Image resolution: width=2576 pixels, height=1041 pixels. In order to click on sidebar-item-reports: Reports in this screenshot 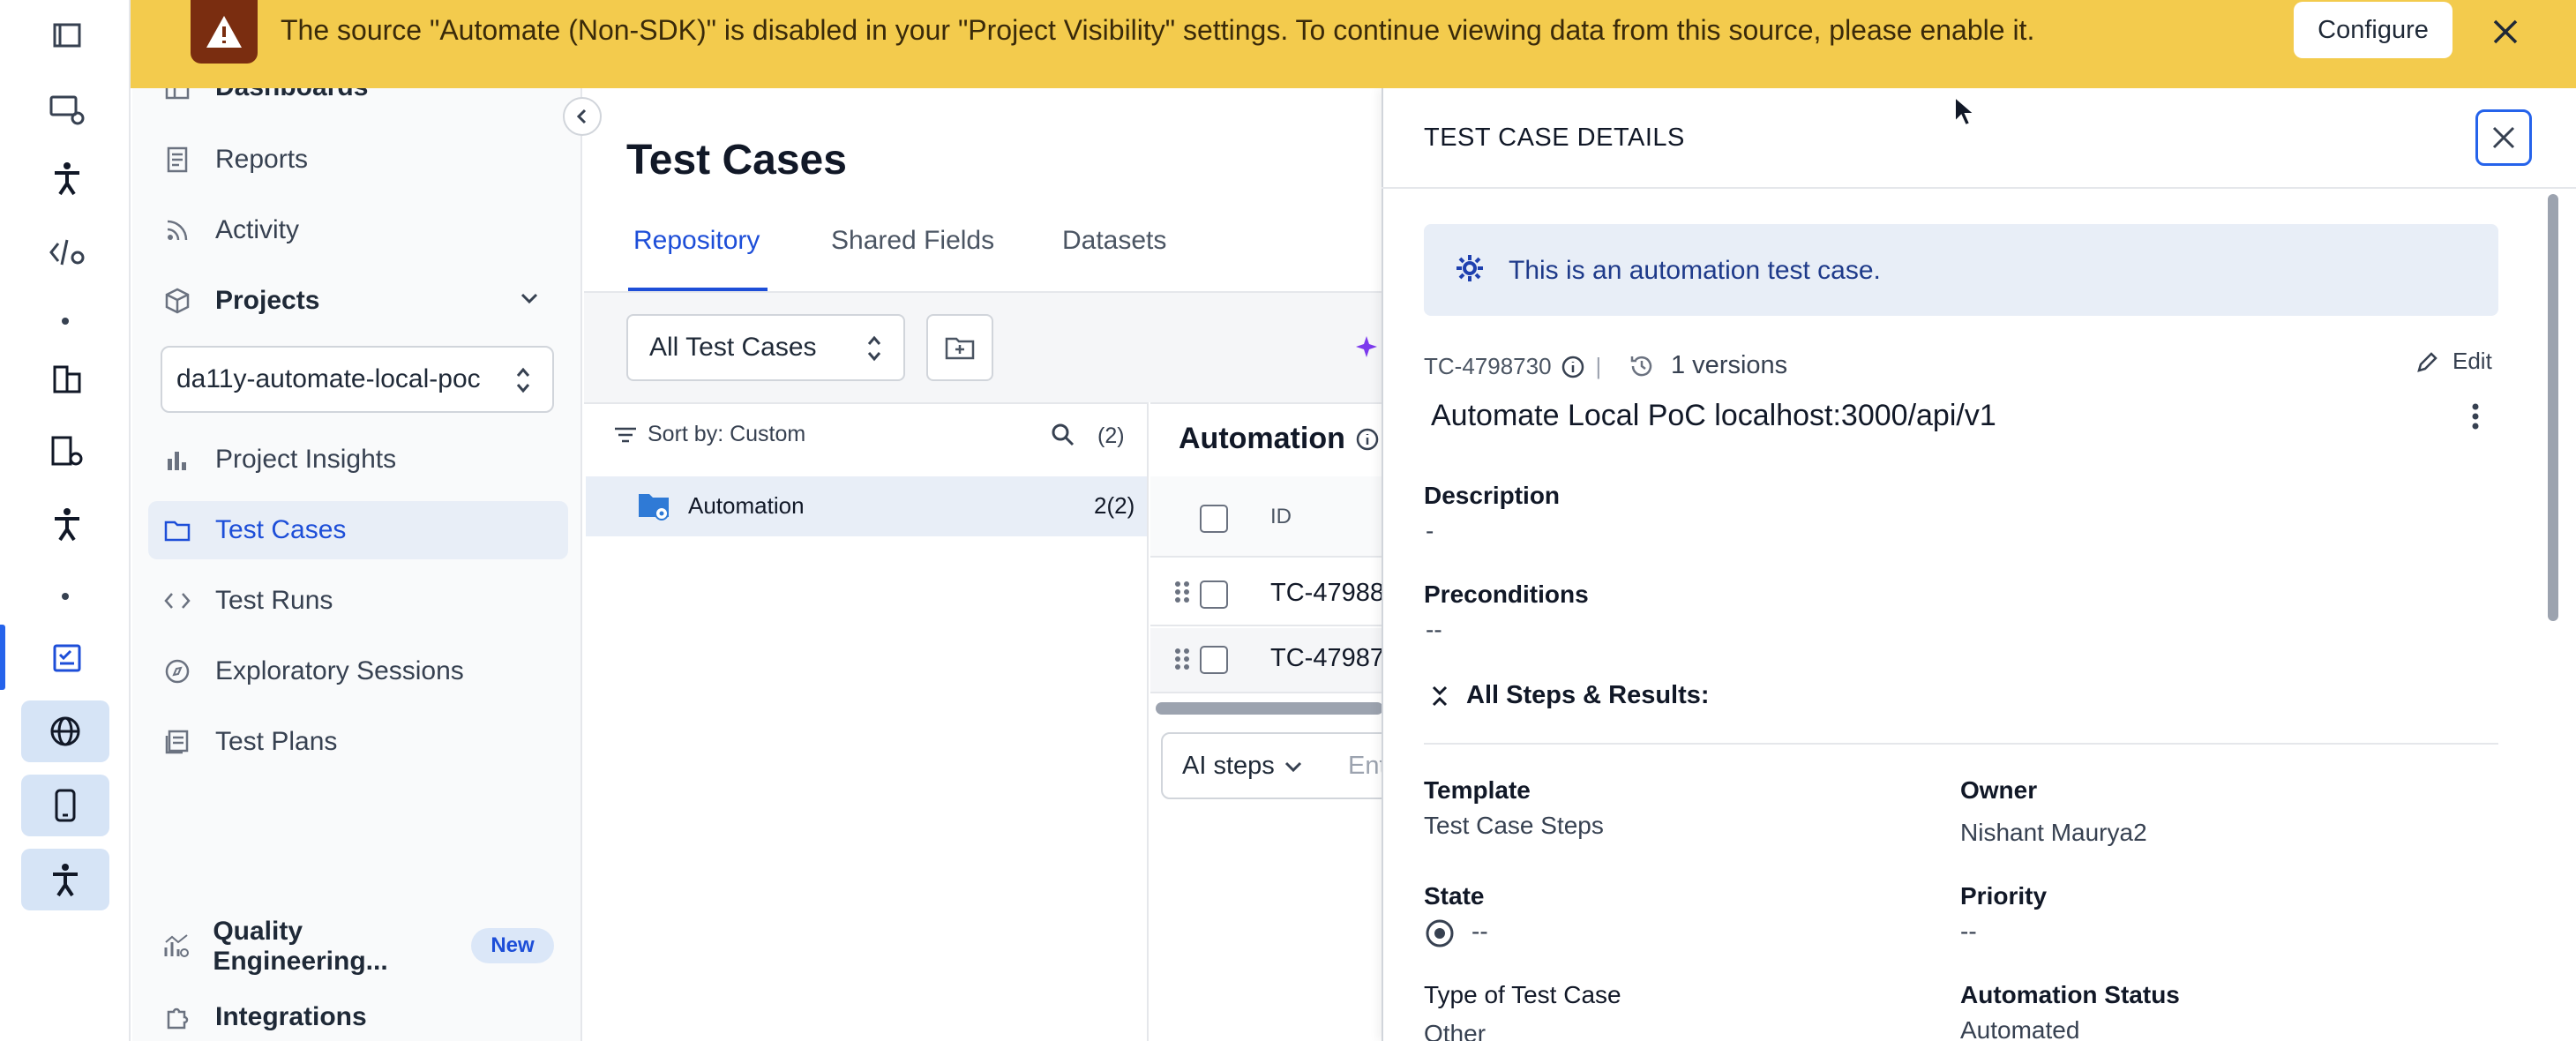, I will do `click(362, 160)`.